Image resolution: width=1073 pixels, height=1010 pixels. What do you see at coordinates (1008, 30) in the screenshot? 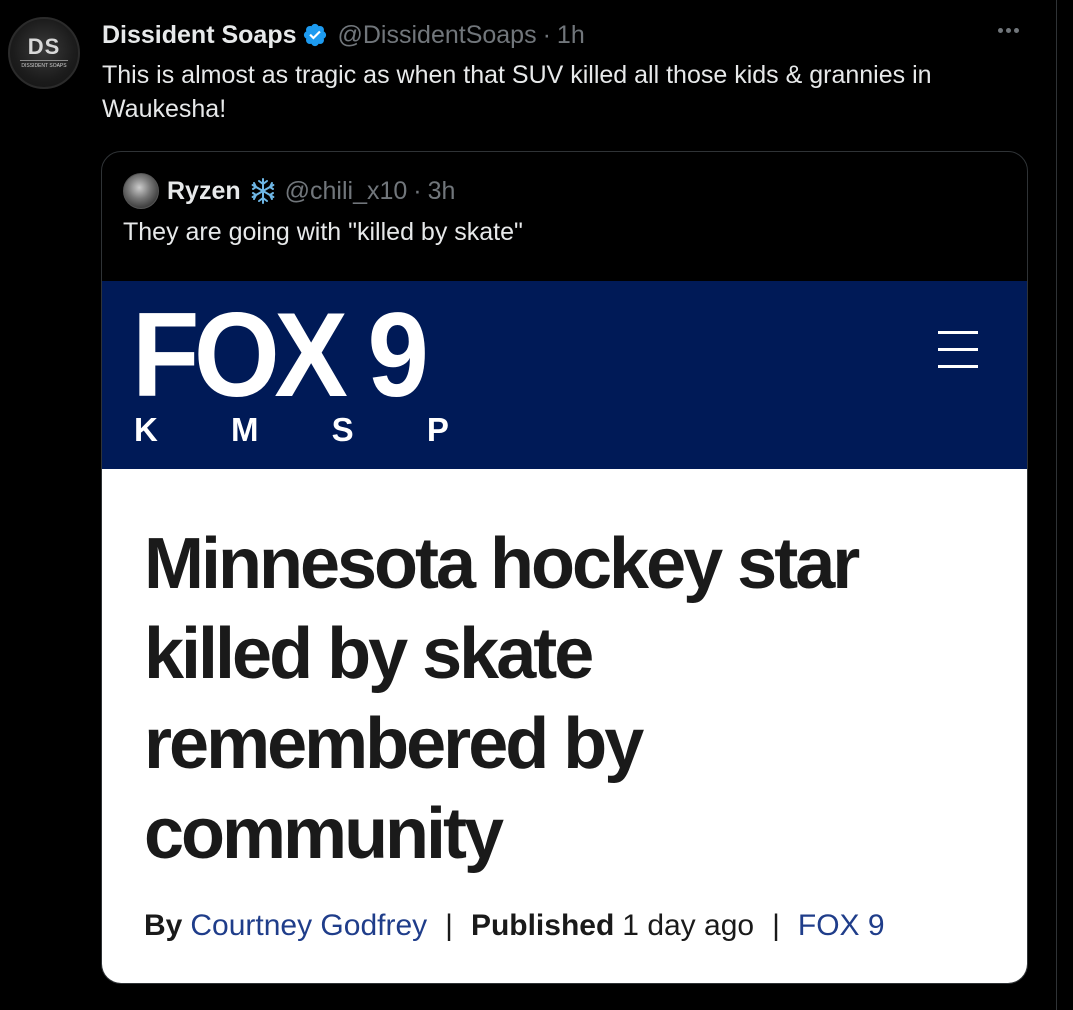
I see `more-options-icon` at bounding box center [1008, 30].